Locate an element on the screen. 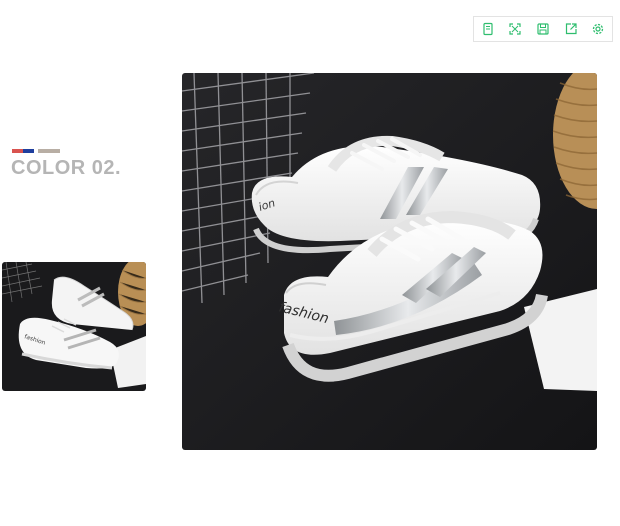 This screenshot has height=526, width=620. copy-button is located at coordinates (488, 29).